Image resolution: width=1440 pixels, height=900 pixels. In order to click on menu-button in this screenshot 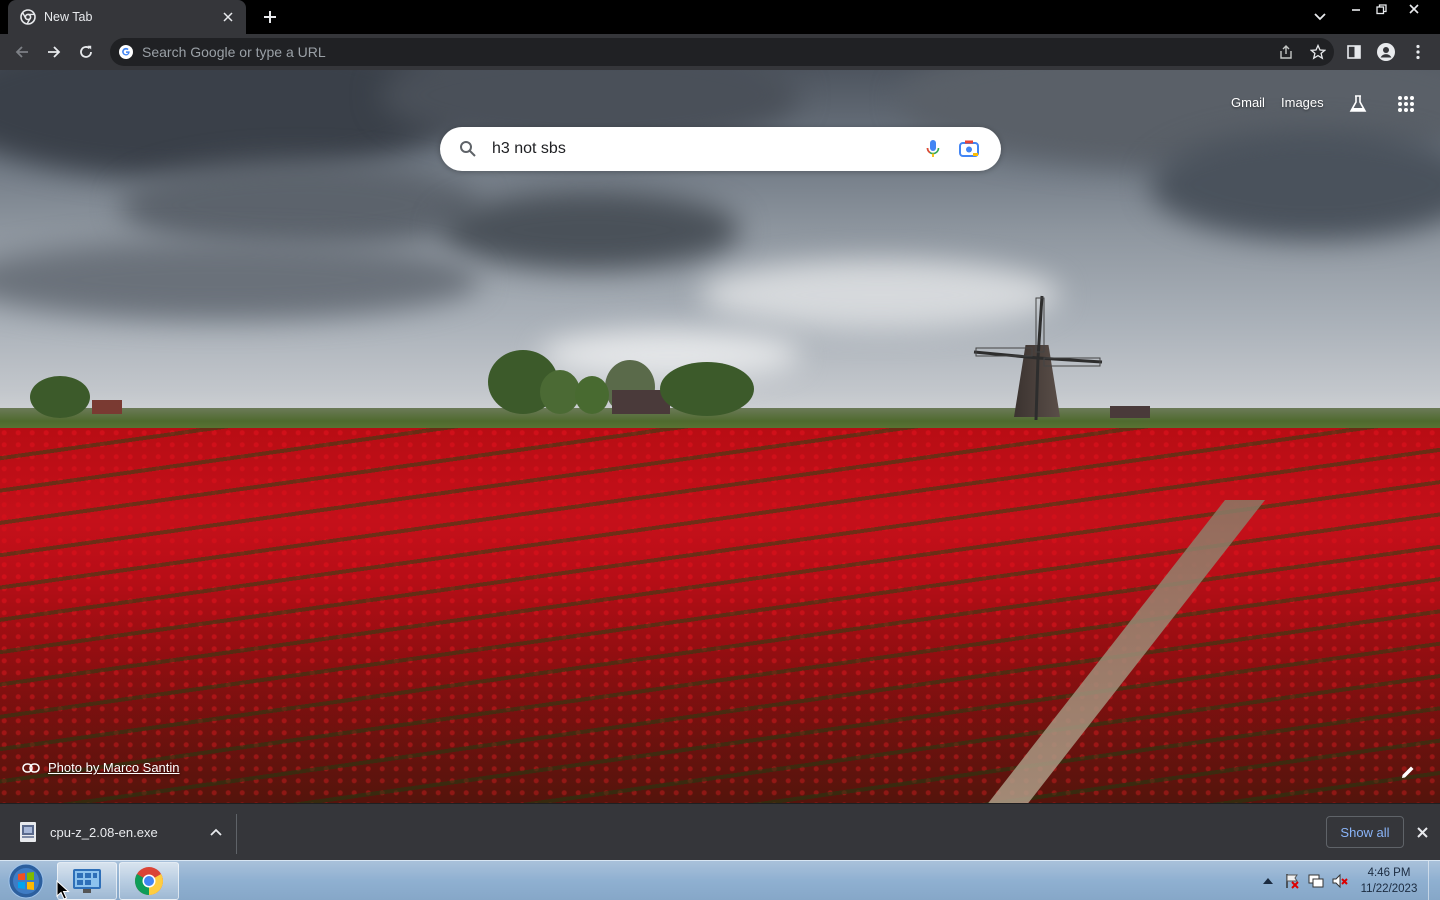, I will do `click(1418, 52)`.